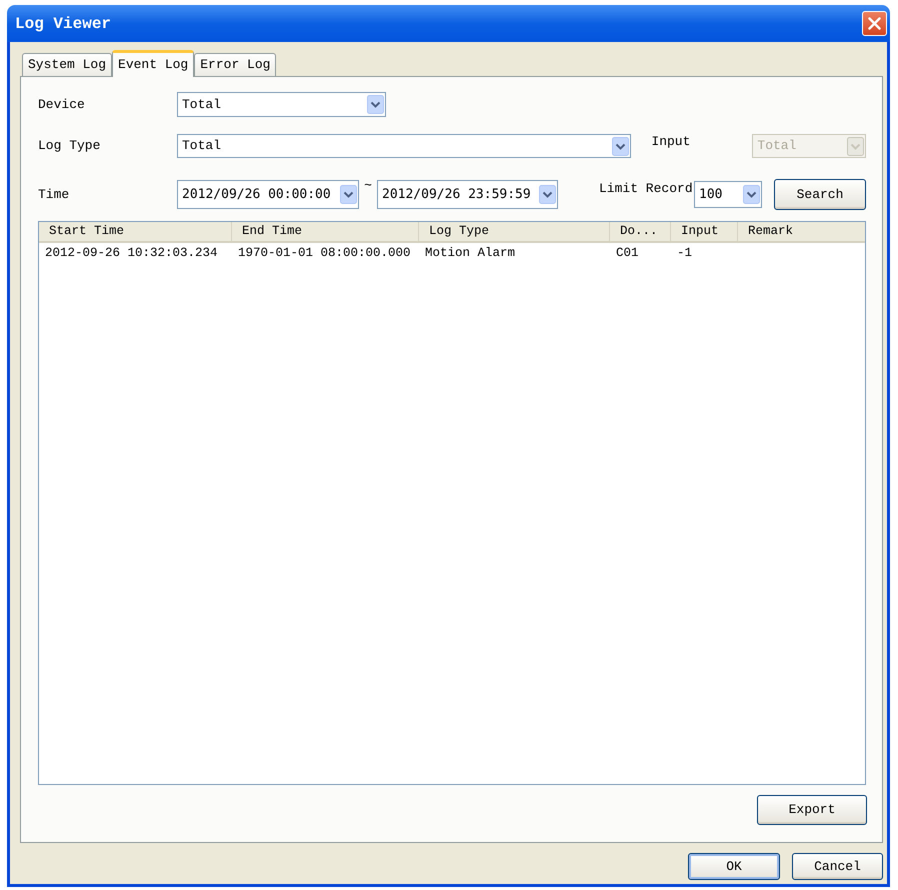 The image size is (898, 890). Describe the element at coordinates (153, 63) in the screenshot. I see `tab: Event Log` at that location.